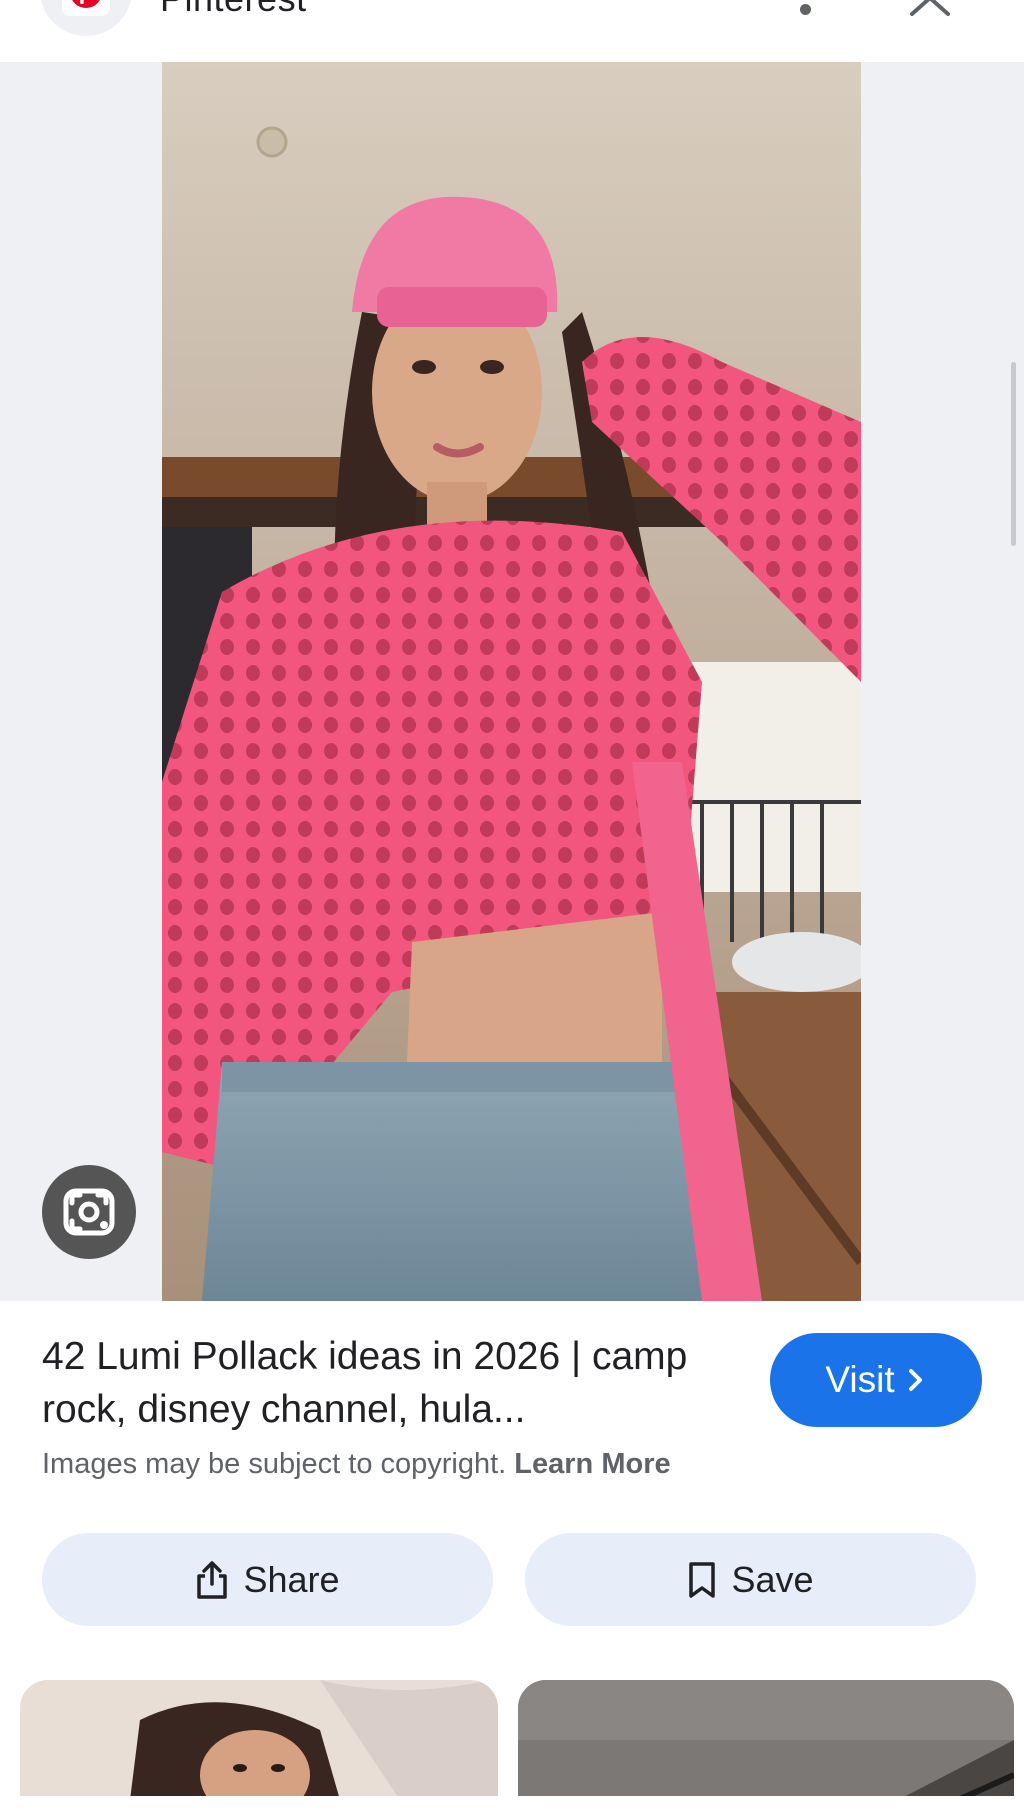 The height and width of the screenshot is (1820, 1024). I want to click on pinterest-logo-icon: p, so click(86, 4).